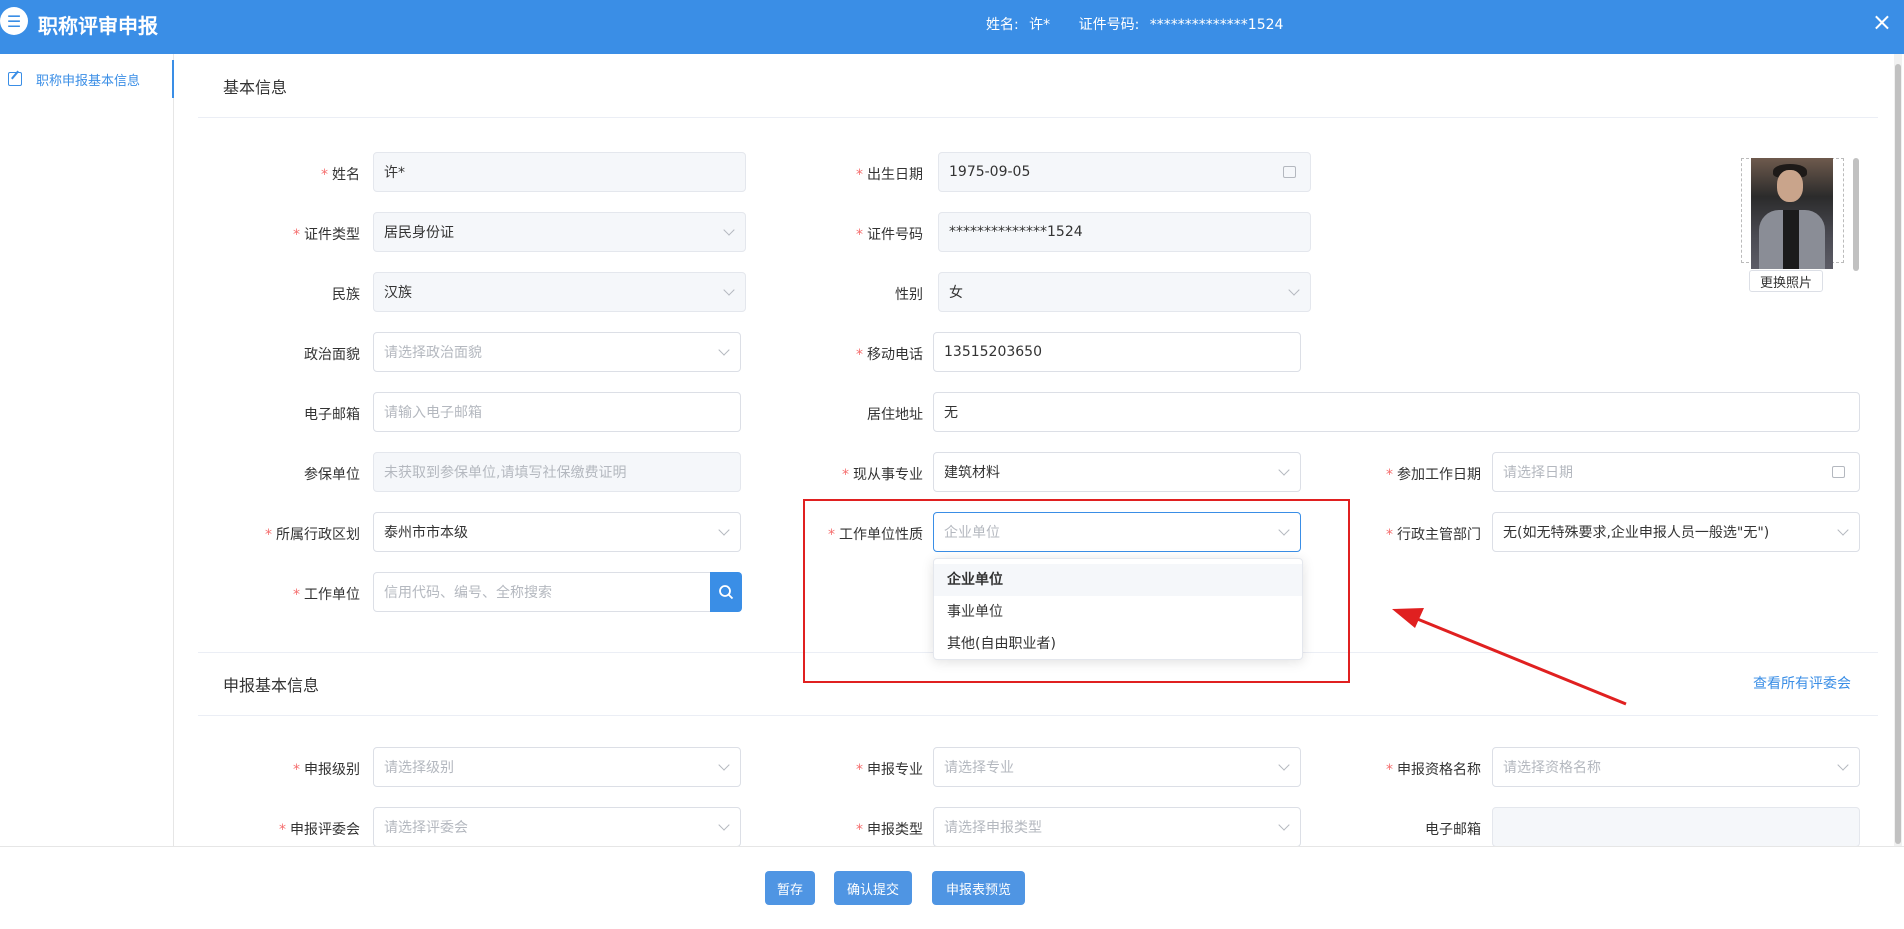 The width and height of the screenshot is (1904, 929). What do you see at coordinates (1882, 22) in the screenshot?
I see `close-icon: ×` at bounding box center [1882, 22].